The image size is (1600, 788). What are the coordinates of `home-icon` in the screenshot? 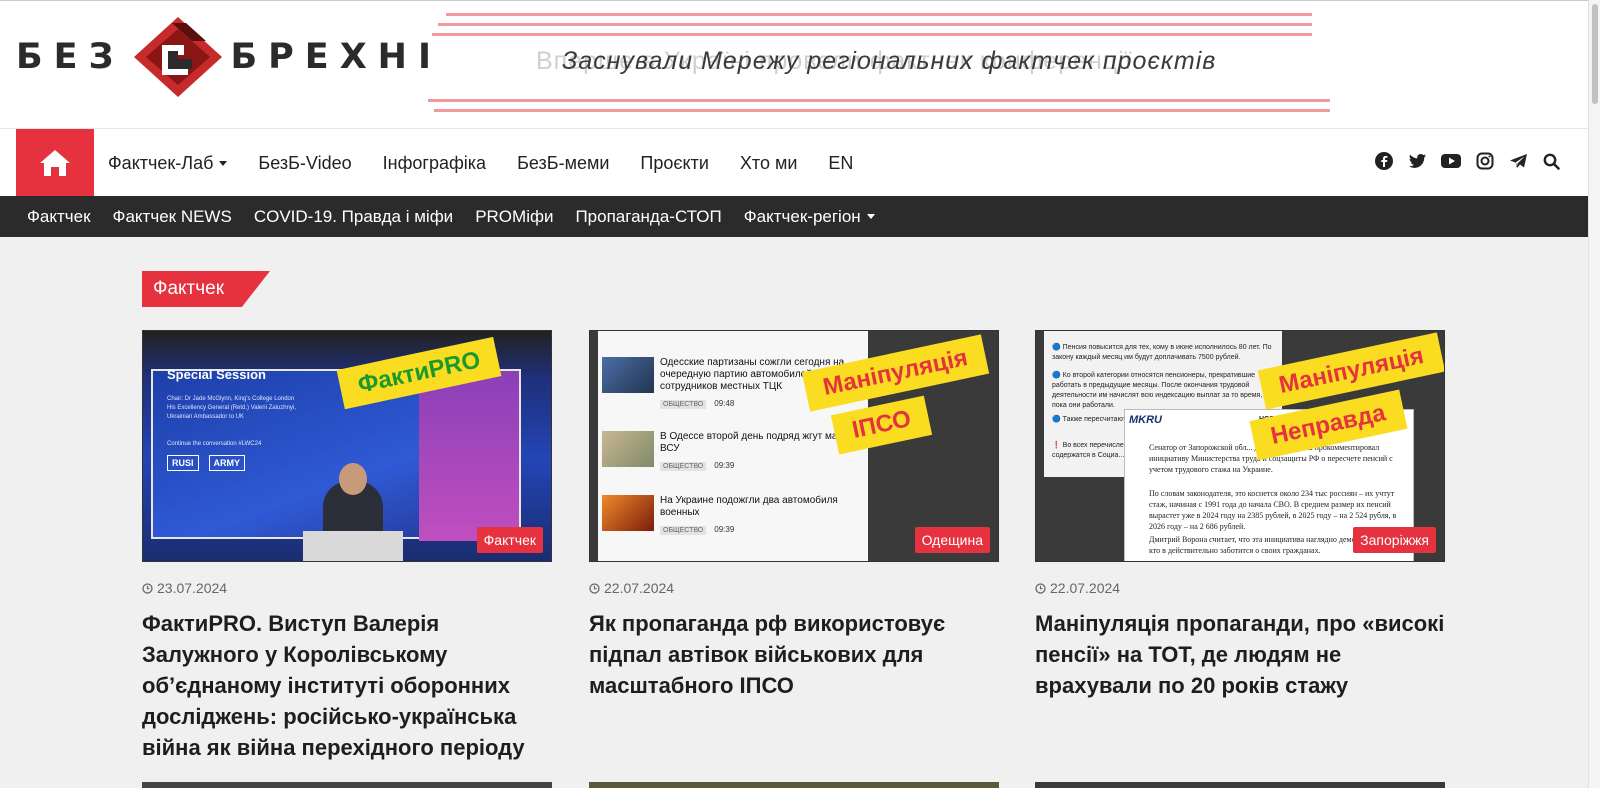 It's located at (55, 163).